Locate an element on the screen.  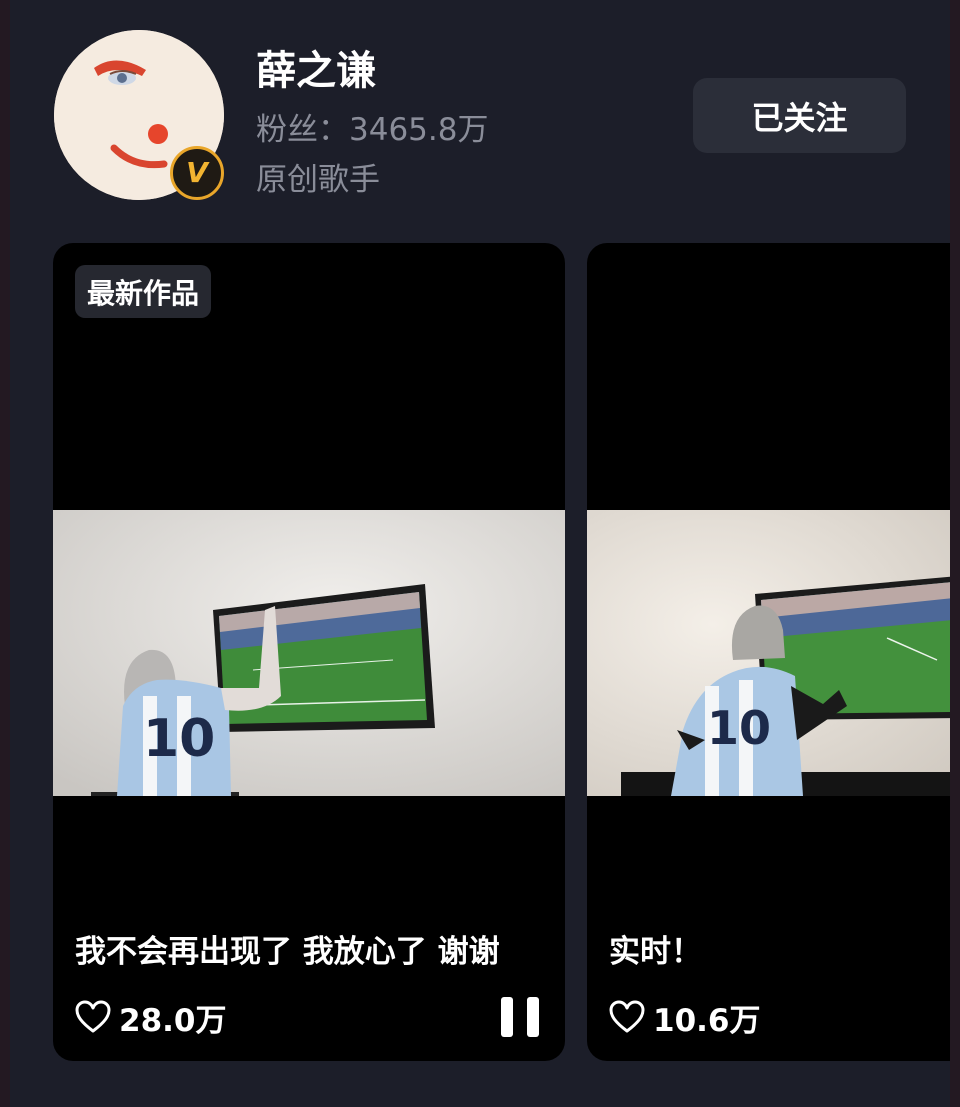
fan-count: 粉丝：3465.8万 is located at coordinates (372, 130).